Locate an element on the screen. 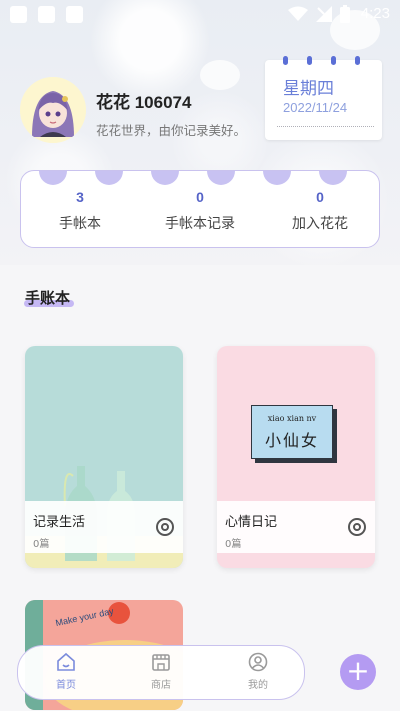  stat-notebooks-label: 手帐本 is located at coordinates (80, 223).